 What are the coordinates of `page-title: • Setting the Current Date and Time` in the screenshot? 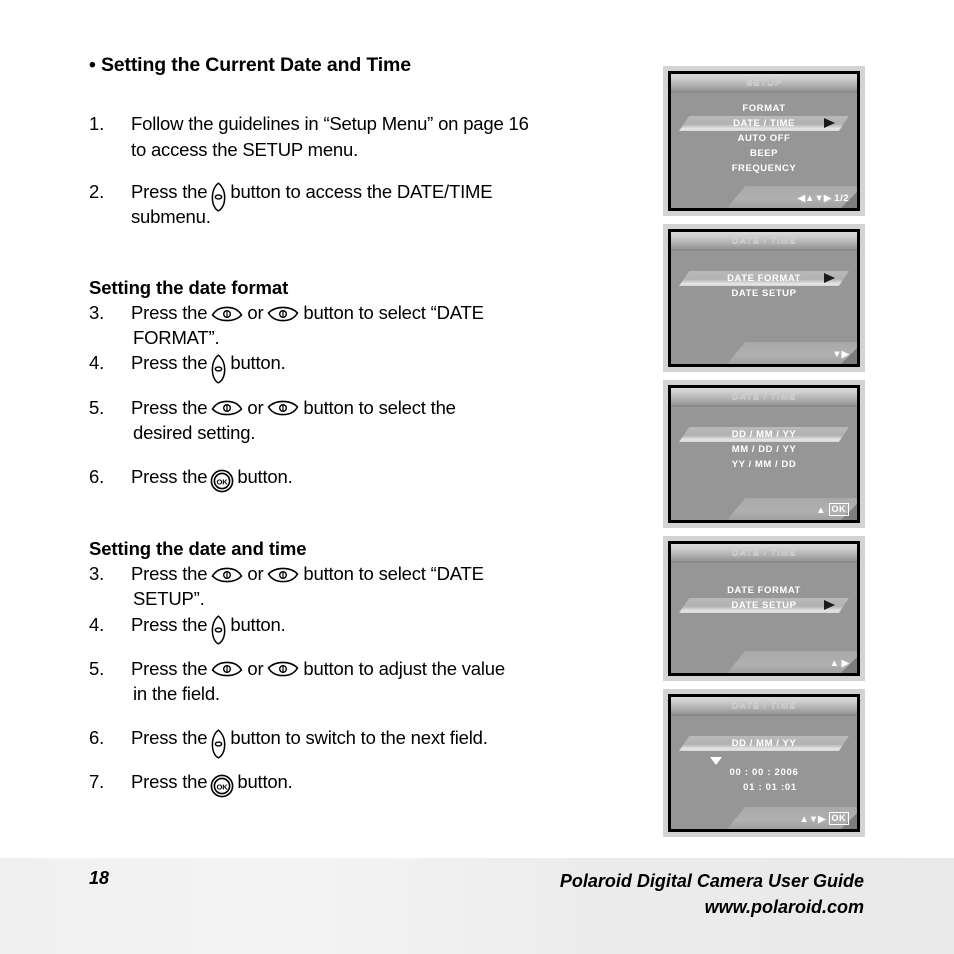 It's located at (250, 65).